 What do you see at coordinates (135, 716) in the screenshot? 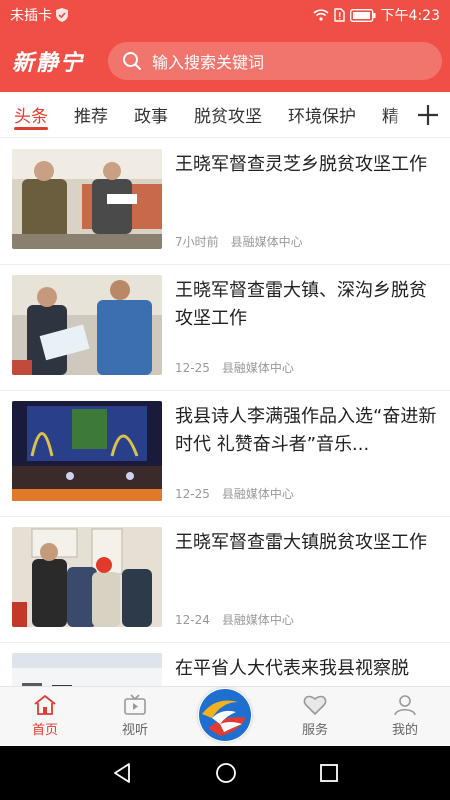
I see `nav-media: 视听` at bounding box center [135, 716].